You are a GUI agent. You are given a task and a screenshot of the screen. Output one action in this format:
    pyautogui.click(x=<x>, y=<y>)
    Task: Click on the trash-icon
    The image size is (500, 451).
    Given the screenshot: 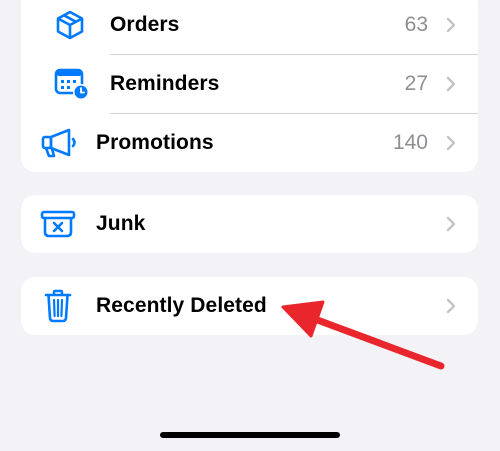 What is the action you would take?
    pyautogui.click(x=58, y=306)
    